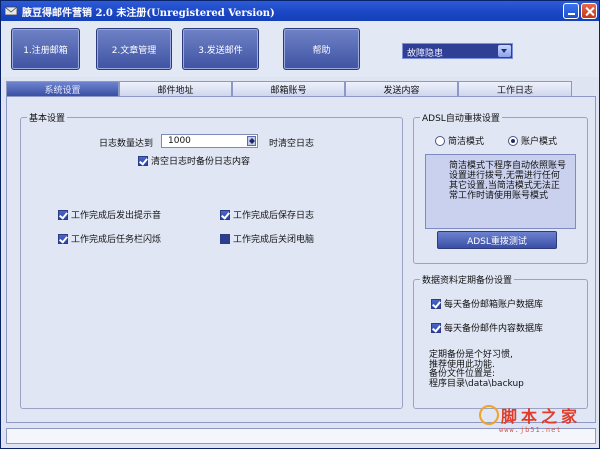 This screenshot has height=449, width=600. What do you see at coordinates (179, 141) in the screenshot?
I see `log-count-value: 1000` at bounding box center [179, 141].